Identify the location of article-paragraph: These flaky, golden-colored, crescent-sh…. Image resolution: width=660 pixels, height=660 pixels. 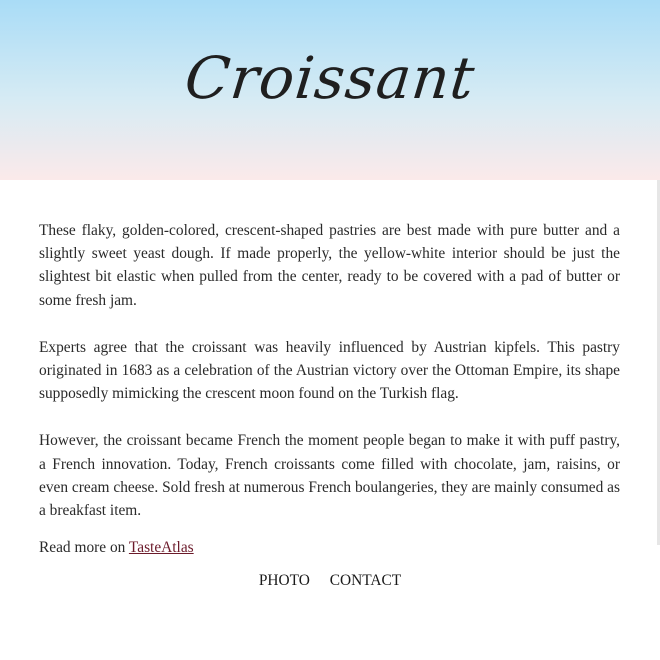
(329, 265).